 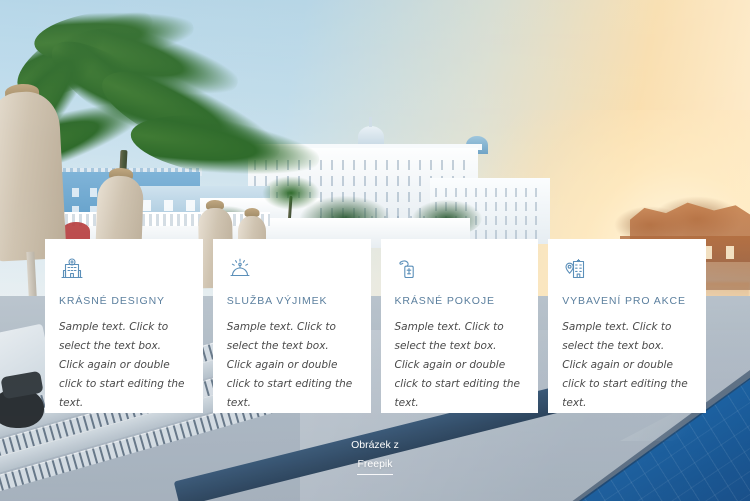 I want to click on attribution-label: Obrázek z, so click(x=375, y=445).